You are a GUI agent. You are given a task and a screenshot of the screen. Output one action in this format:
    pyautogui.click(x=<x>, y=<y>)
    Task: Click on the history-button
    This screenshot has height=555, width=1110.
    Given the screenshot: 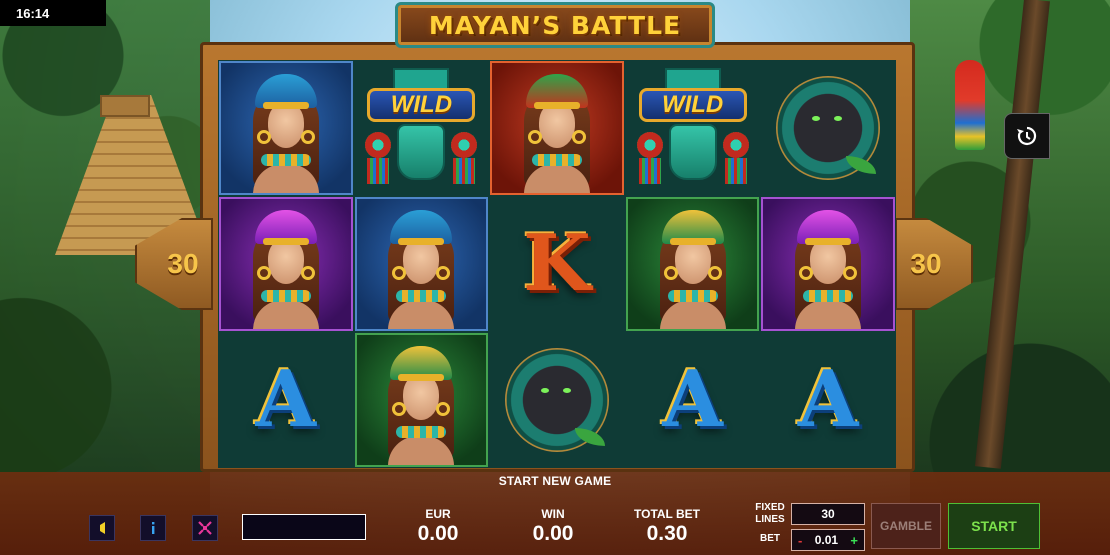 What is the action you would take?
    pyautogui.click(x=1027, y=136)
    